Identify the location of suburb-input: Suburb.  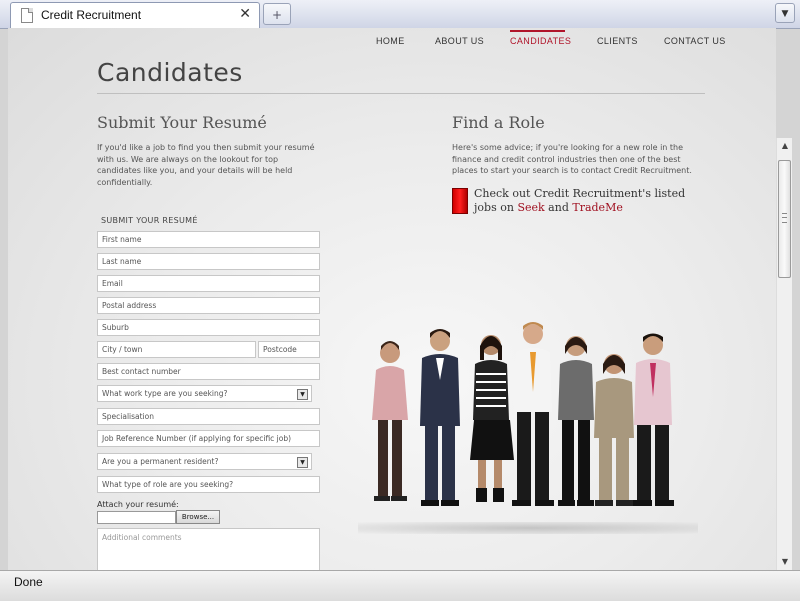
(208, 327).